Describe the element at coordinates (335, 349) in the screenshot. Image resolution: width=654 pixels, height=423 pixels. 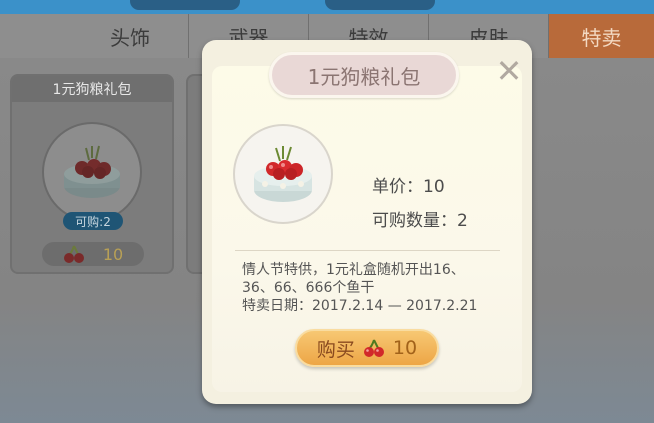
I see `buy-label: 购买` at that location.